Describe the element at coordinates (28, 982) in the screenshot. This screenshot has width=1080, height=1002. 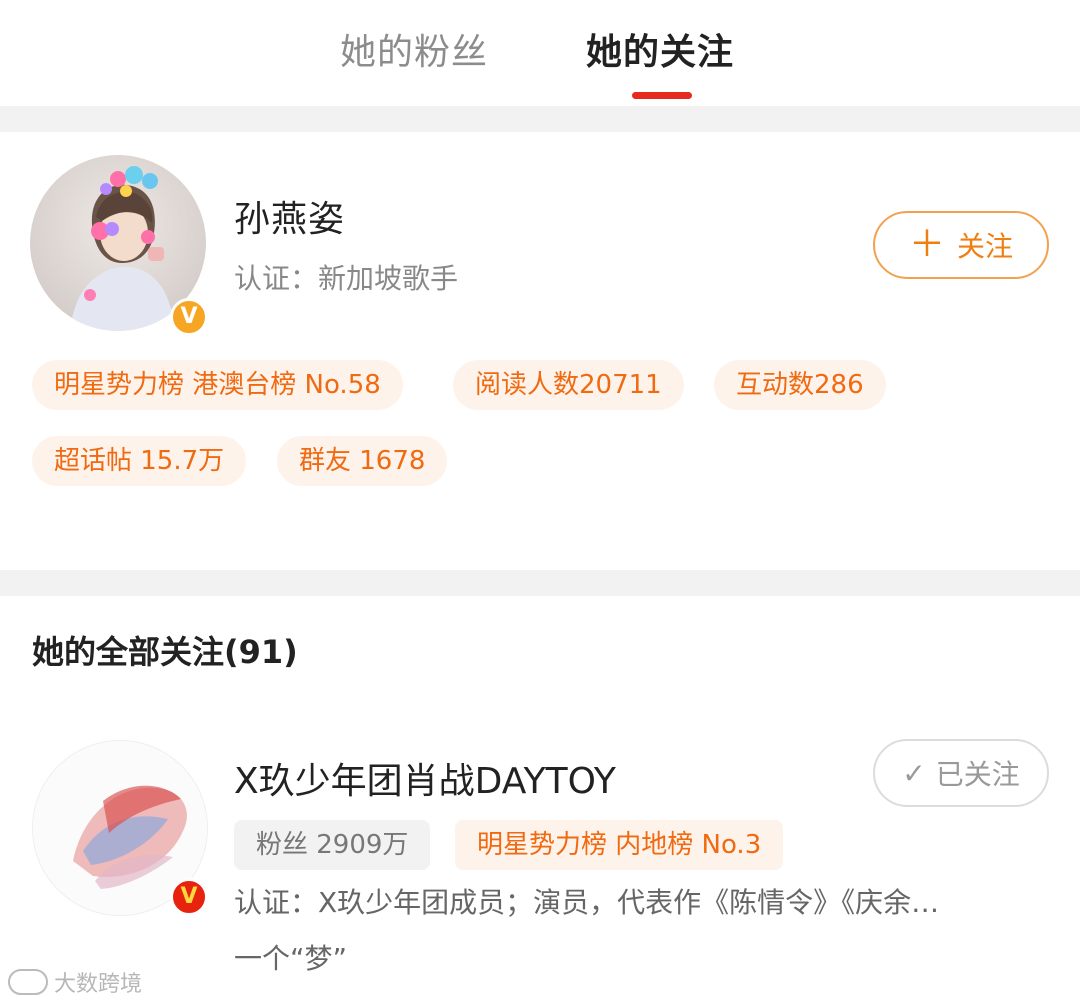
I see `watermark-logo-icon` at that location.